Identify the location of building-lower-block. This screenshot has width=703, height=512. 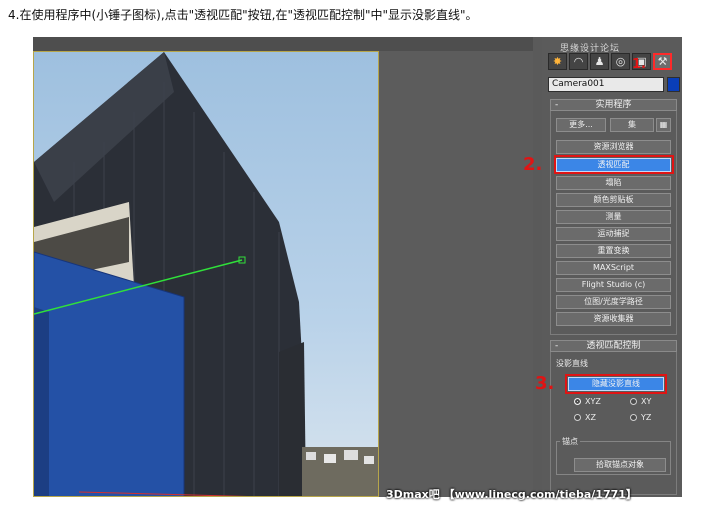
(292, 419).